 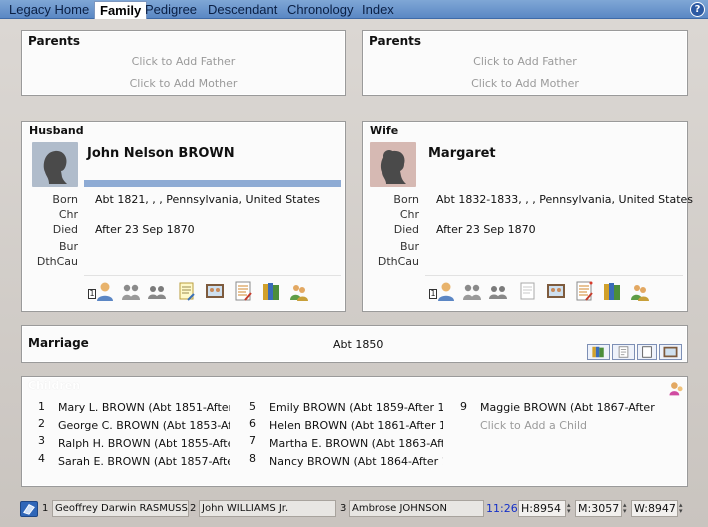 I want to click on male-silhouette-icon, so click(x=55, y=167).